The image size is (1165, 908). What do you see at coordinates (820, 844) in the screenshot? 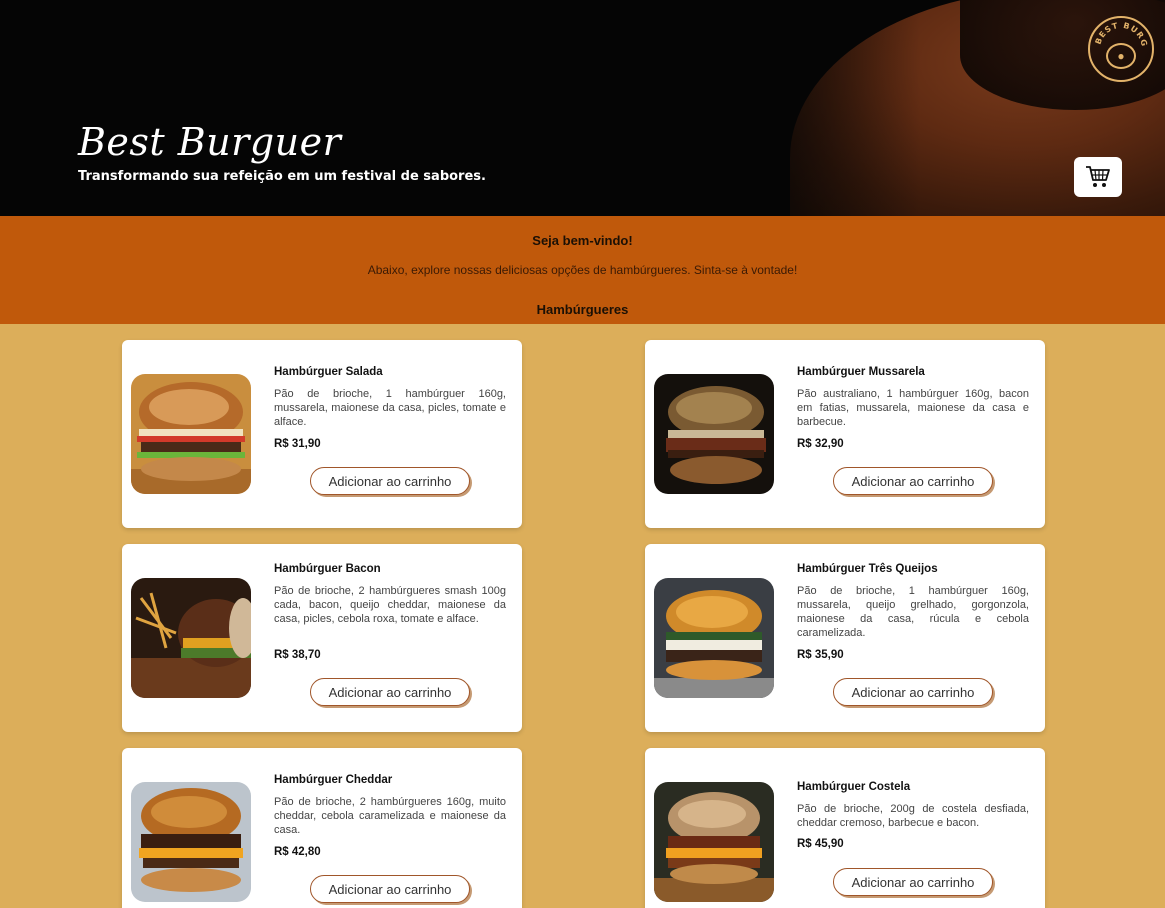
I see `product-price: R$ 45,90` at bounding box center [820, 844].